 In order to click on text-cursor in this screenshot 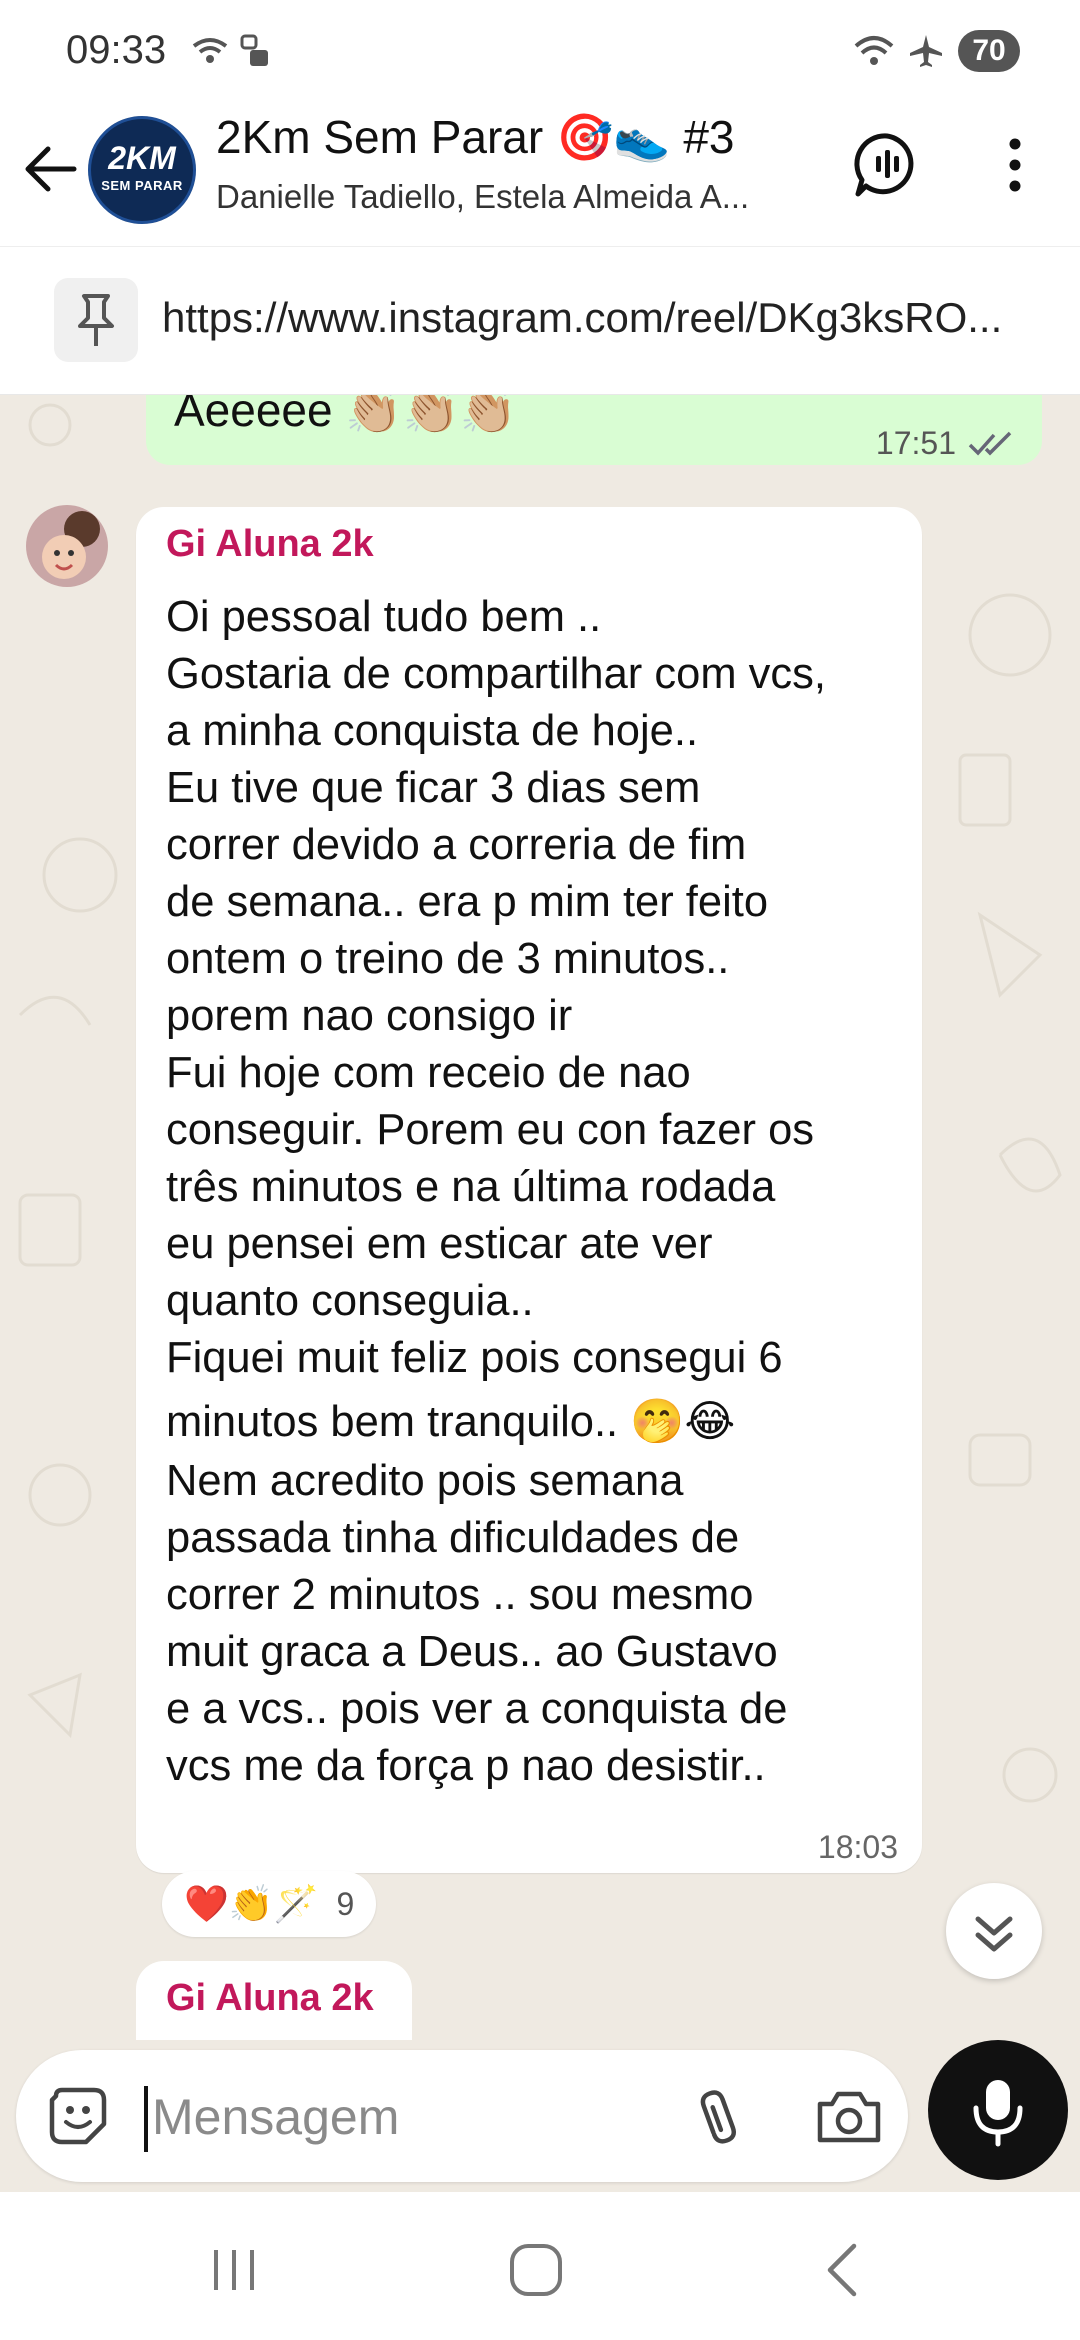, I will do `click(146, 2119)`.